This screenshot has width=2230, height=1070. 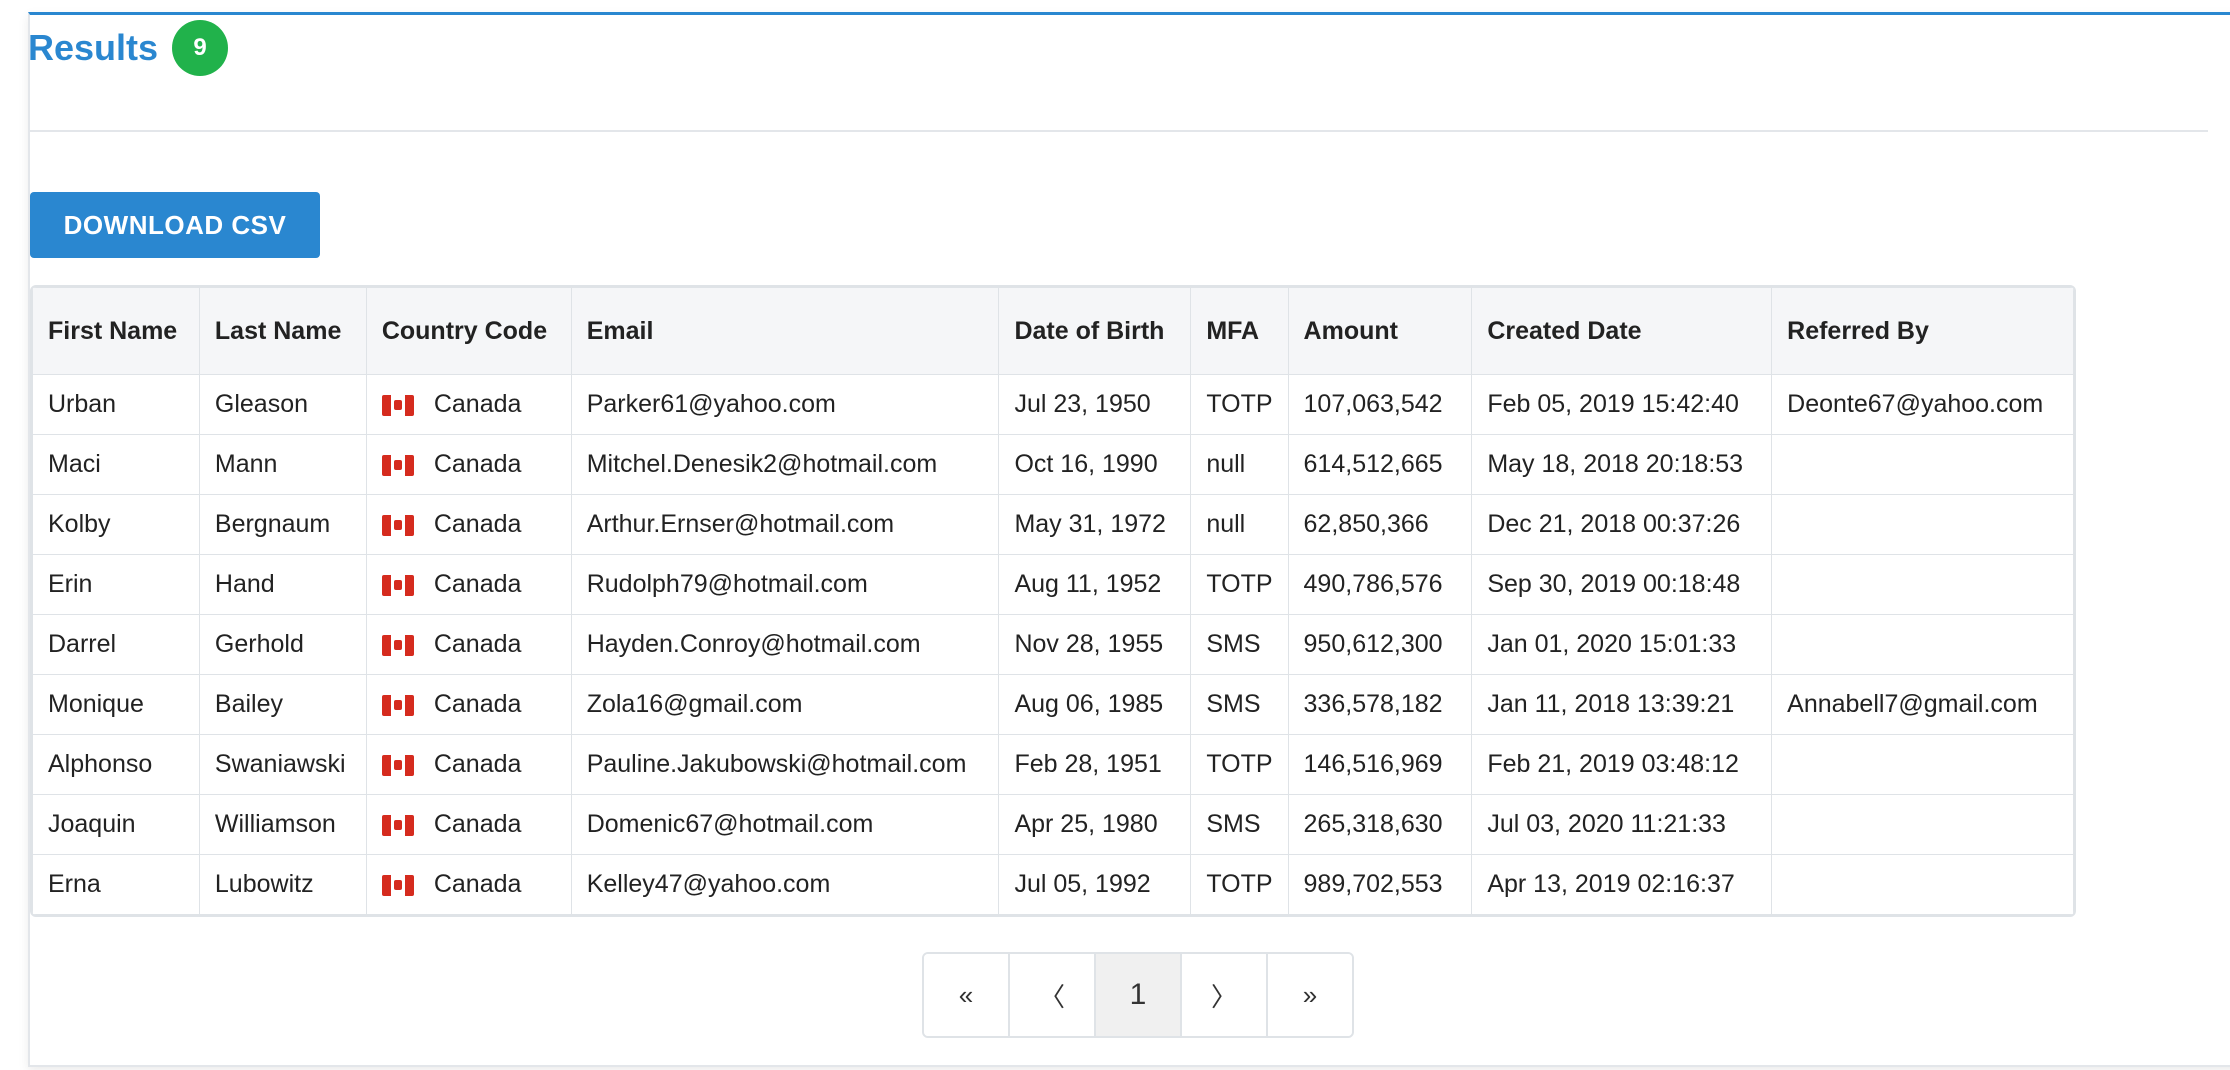 I want to click on prev-page-button: 〈, so click(x=1053, y=995).